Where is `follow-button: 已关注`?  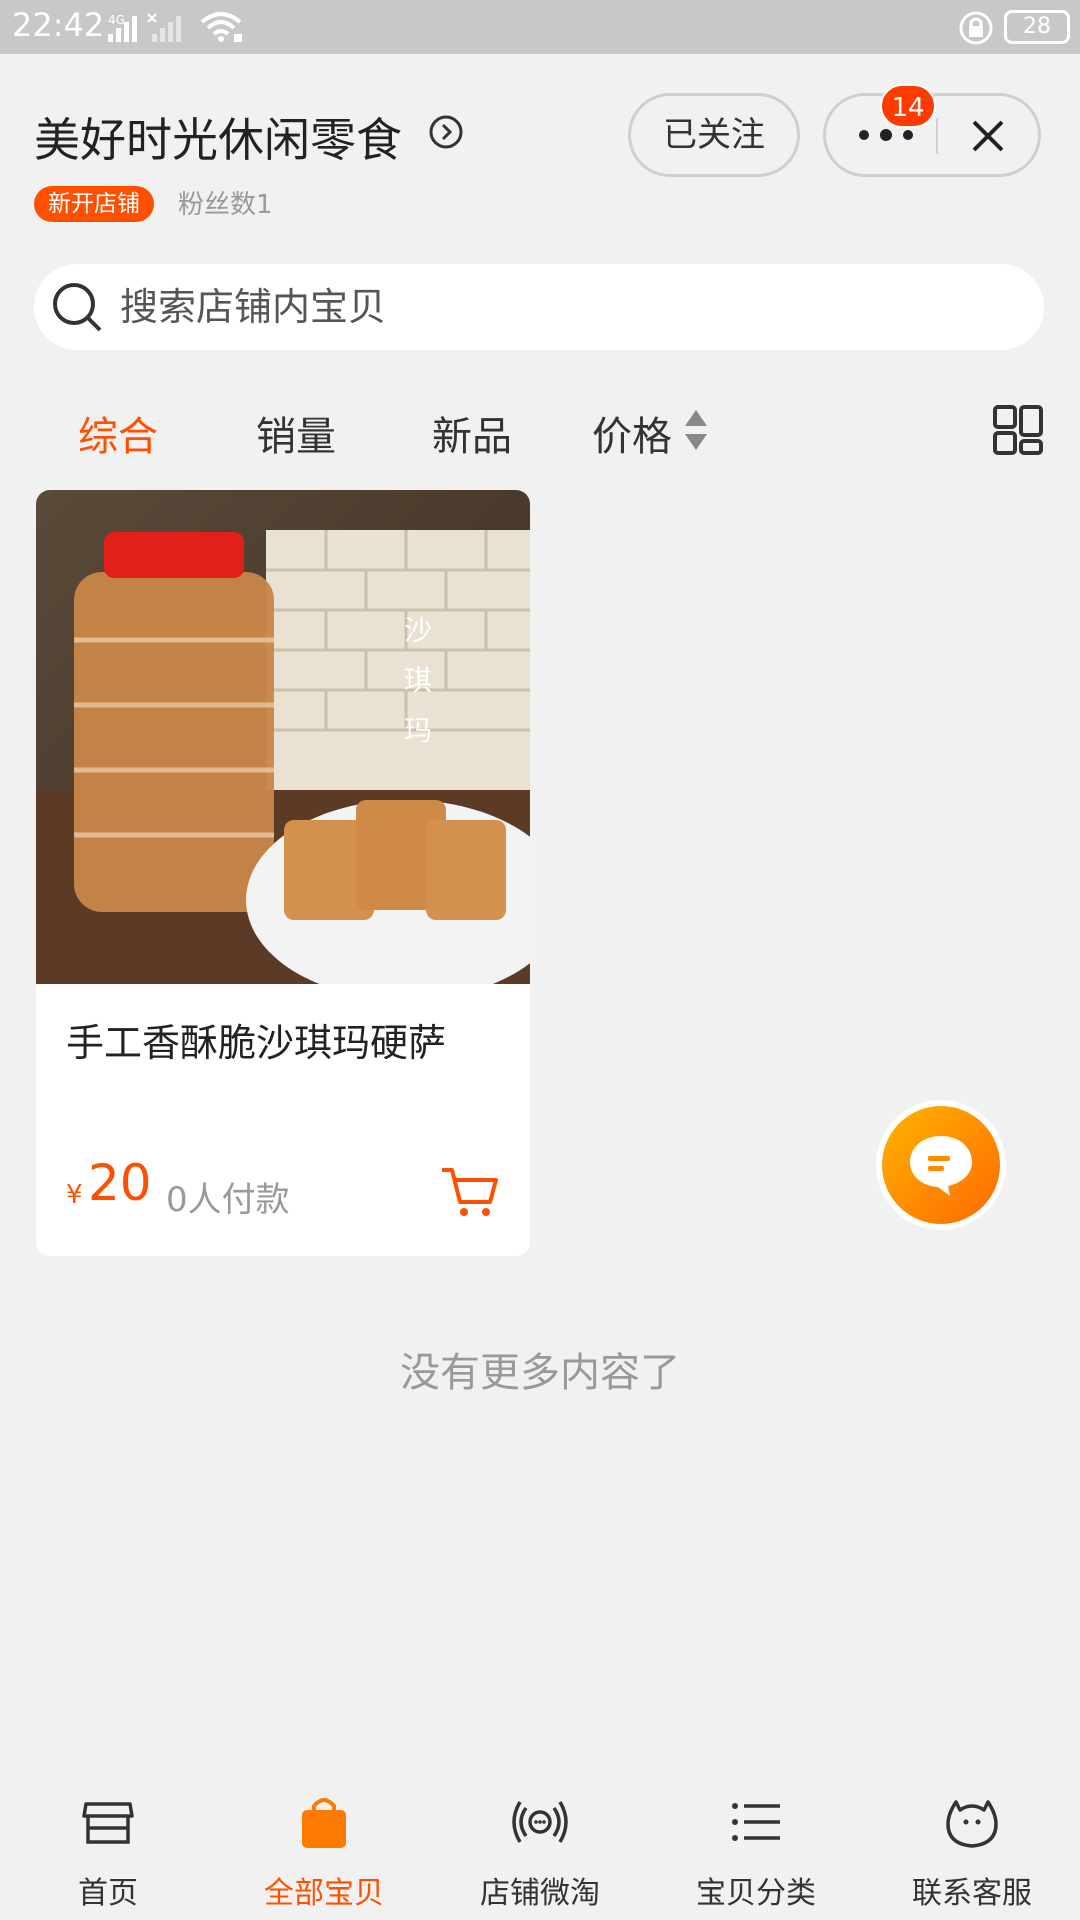 follow-button: 已关注 is located at coordinates (714, 135).